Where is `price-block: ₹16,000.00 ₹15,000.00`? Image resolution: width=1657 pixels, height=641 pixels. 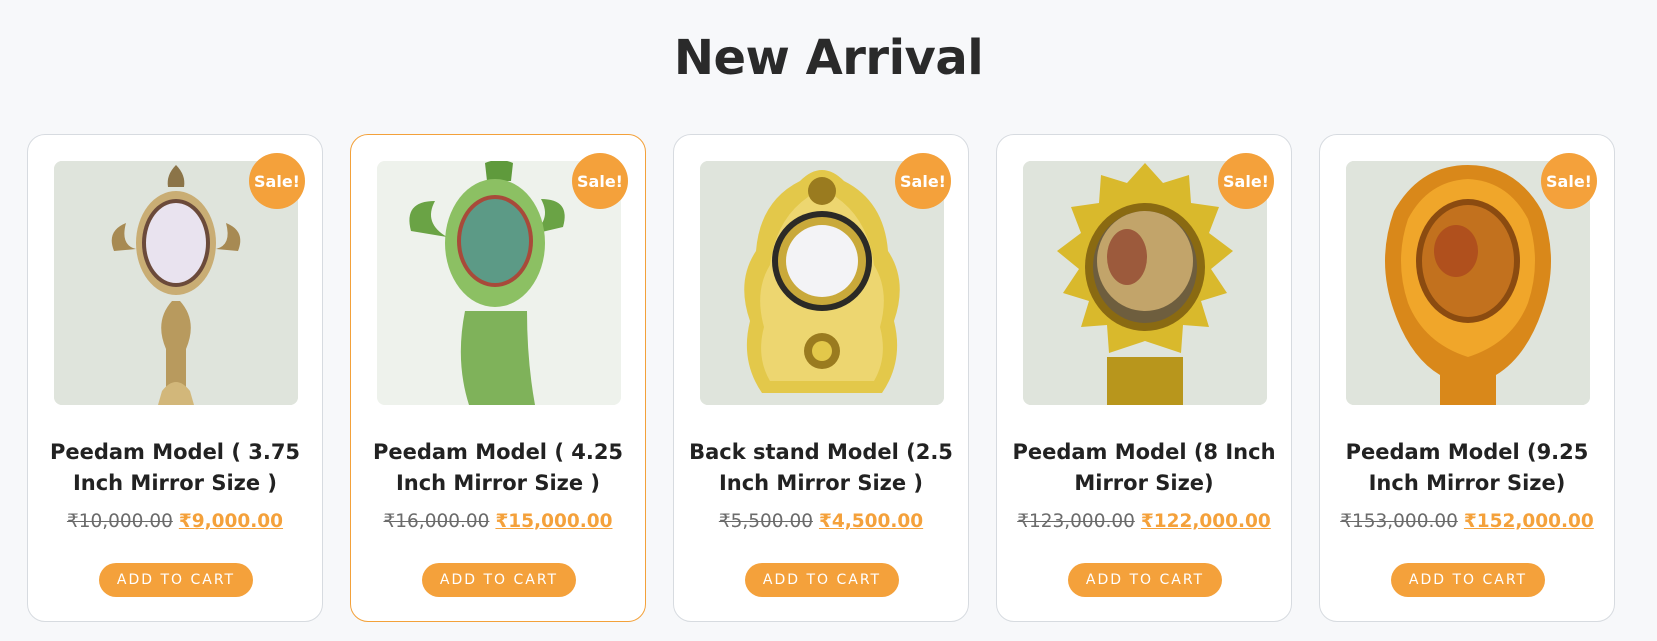
price-block: ₹16,000.00 ₹15,000.00 is located at coordinates (498, 521).